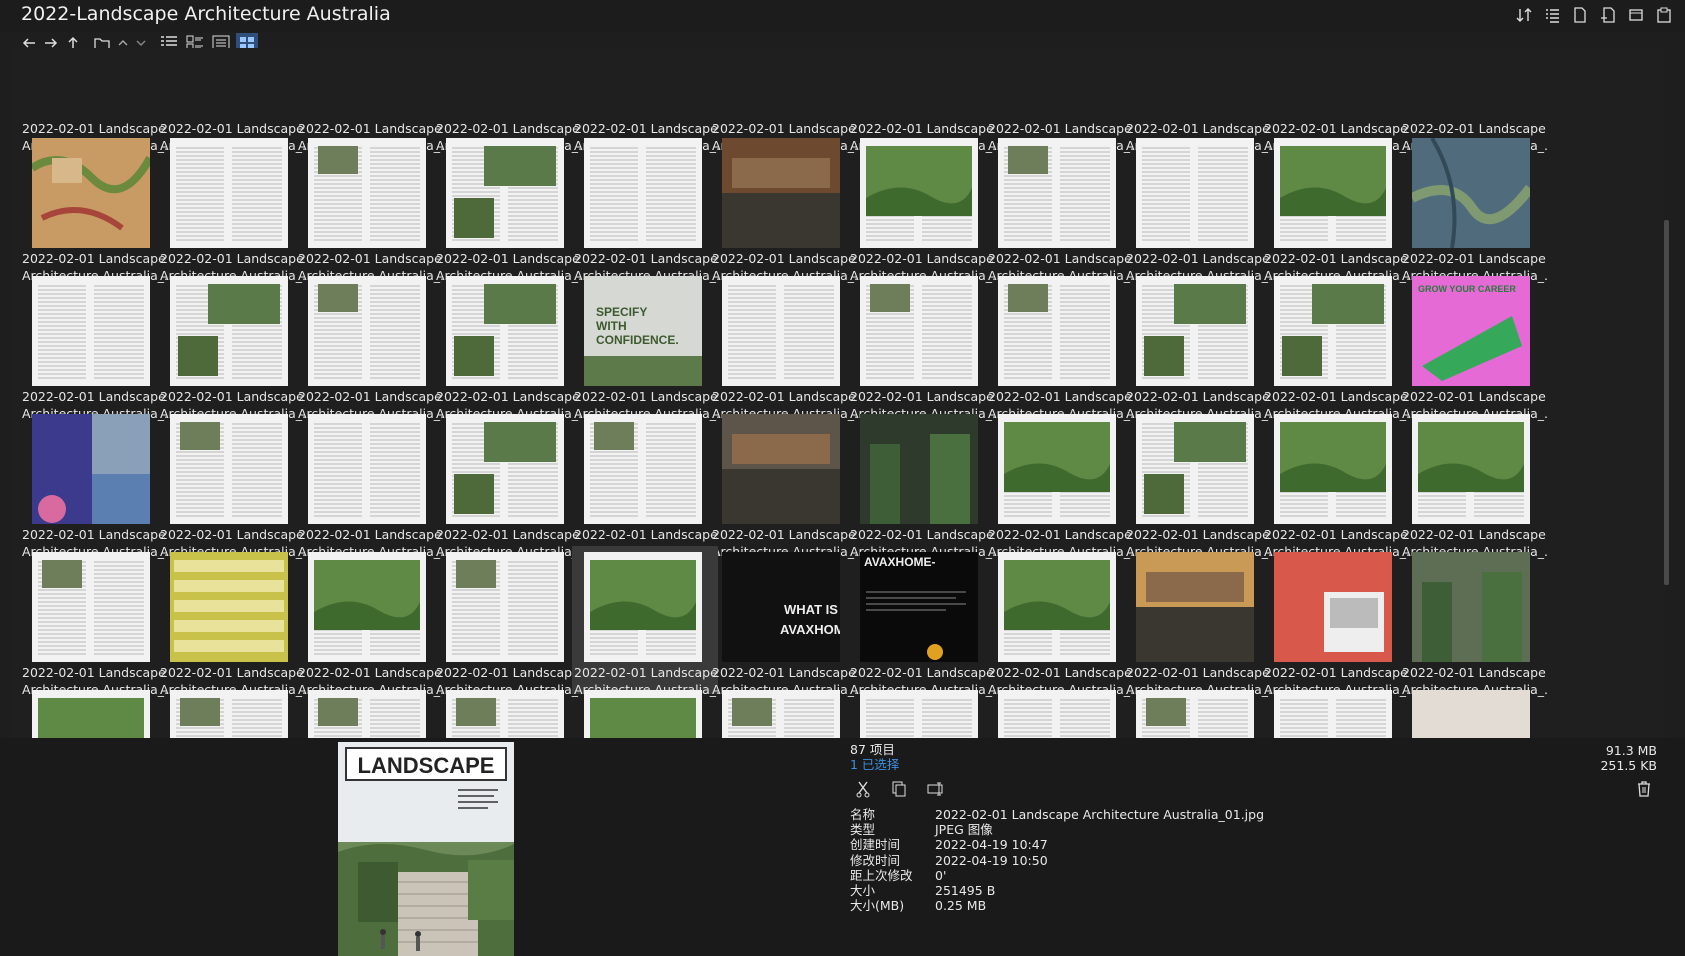  I want to click on property-key: 距上次修改, so click(881, 875).